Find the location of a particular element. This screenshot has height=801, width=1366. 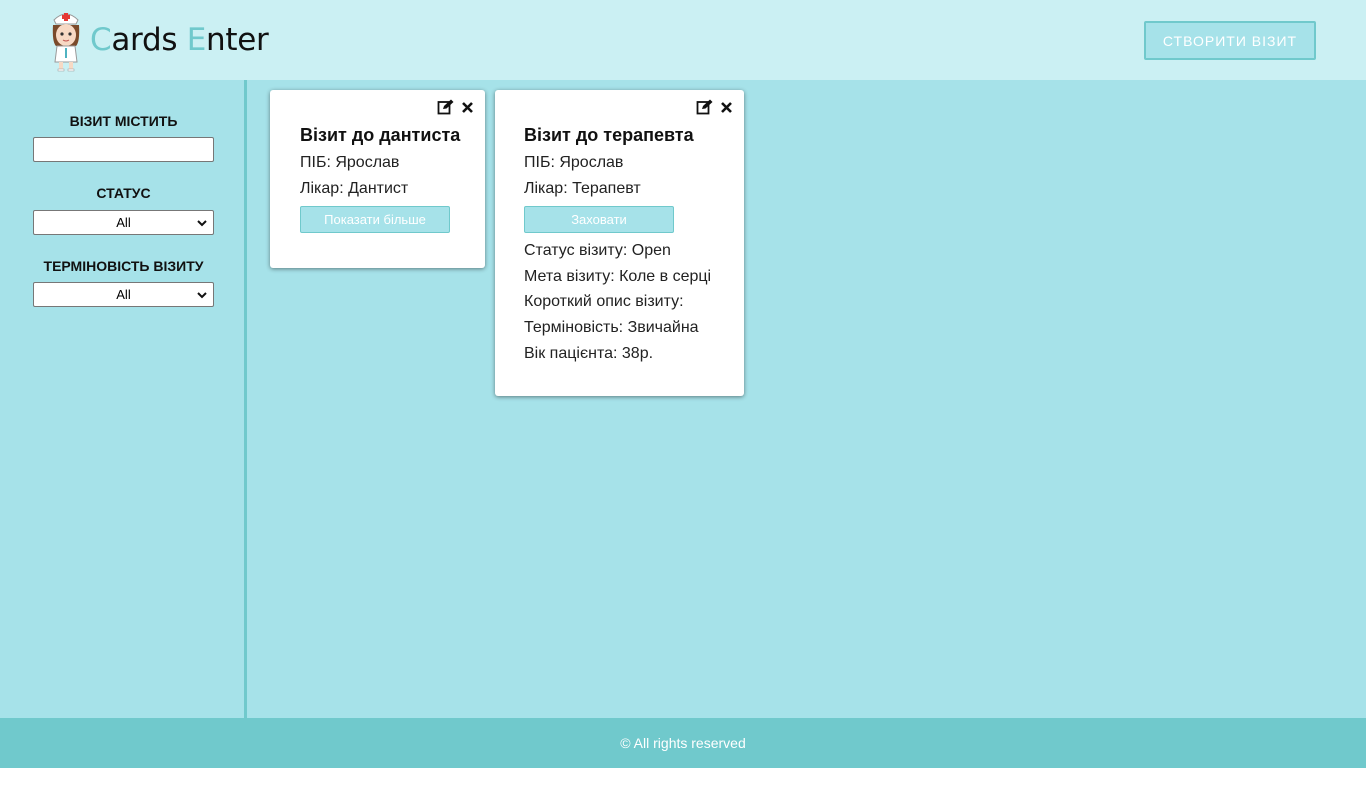

card-visit-urgency: Терміновість: Звичайна is located at coordinates (611, 327).